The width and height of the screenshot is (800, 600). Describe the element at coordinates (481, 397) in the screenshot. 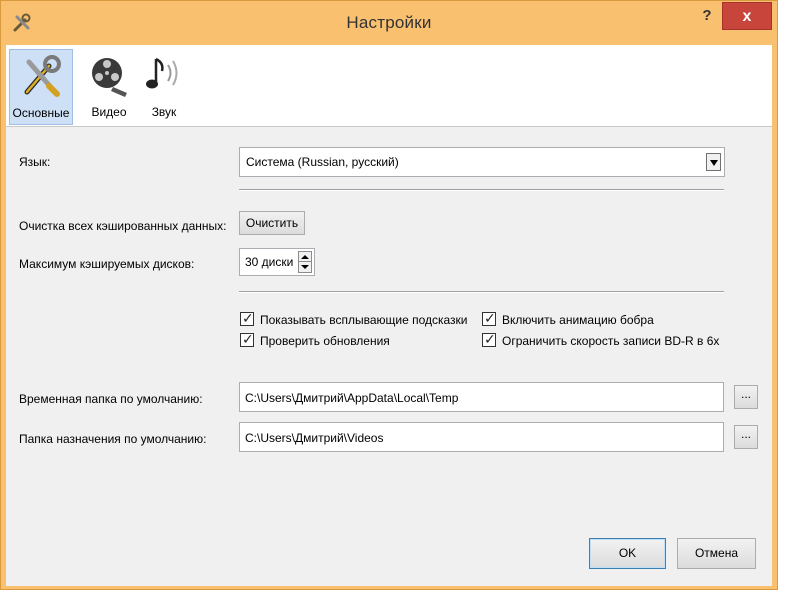

I see `temp-folder-field: C:\Users\Дмитрий\AppData\Local\Temp` at that location.